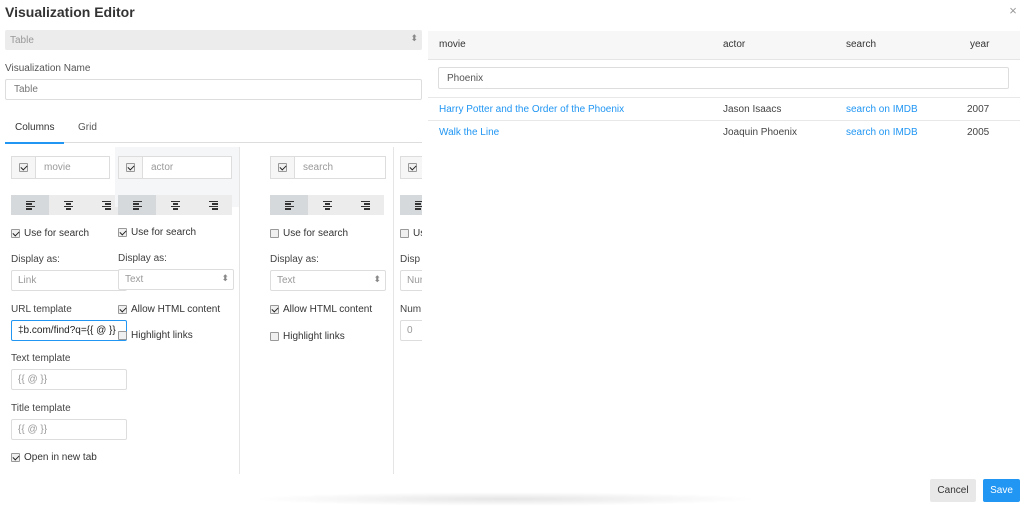 The height and width of the screenshot is (506, 1024). I want to click on close-icon: ×, so click(1013, 11).